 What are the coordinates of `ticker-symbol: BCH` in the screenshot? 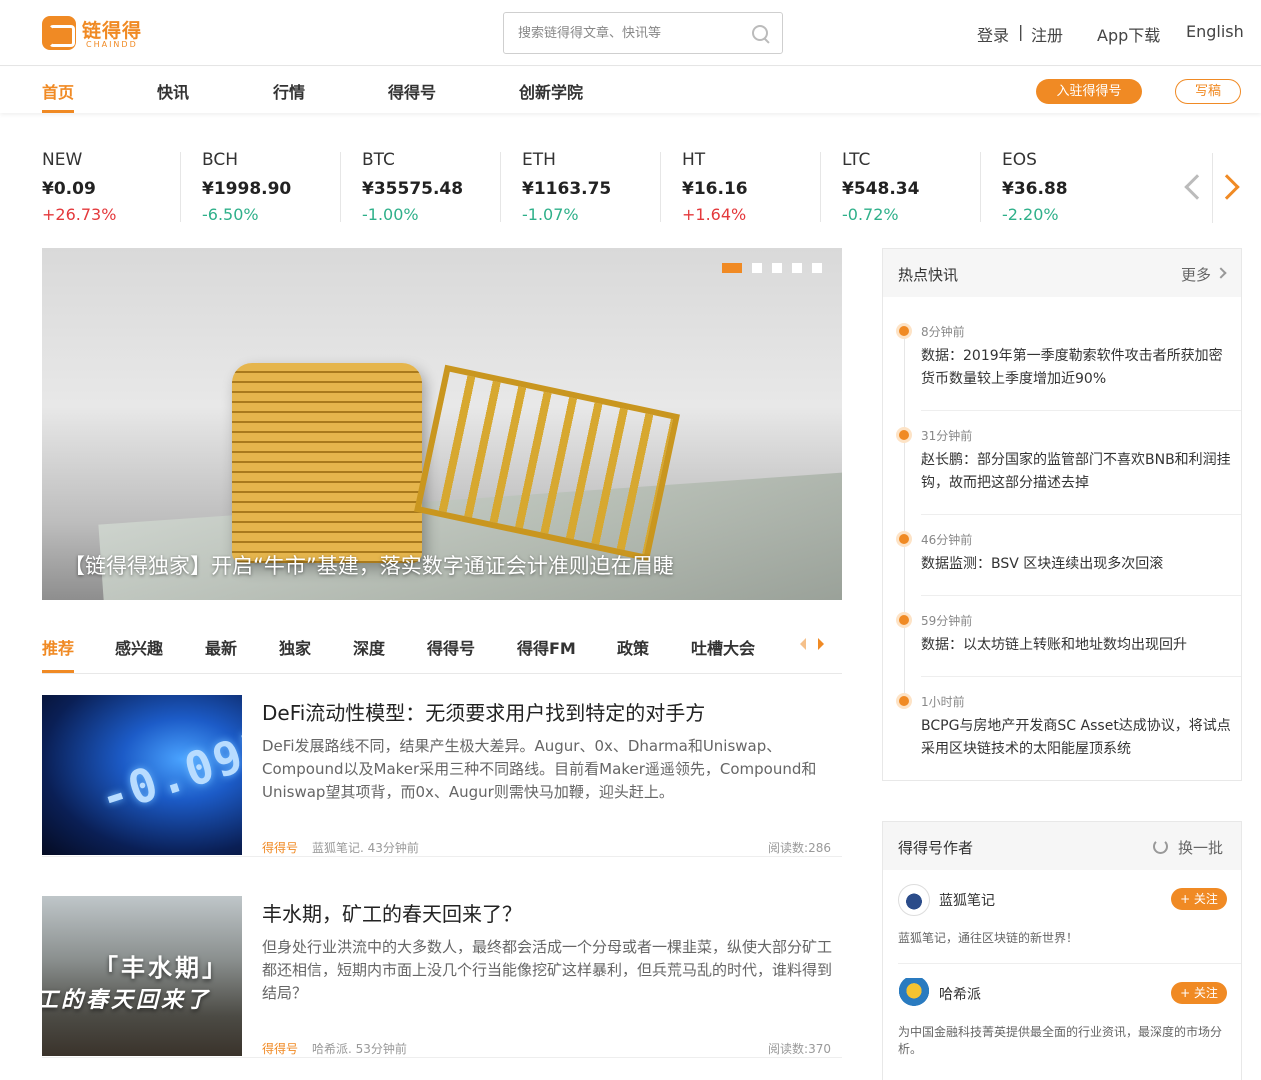 It's located at (220, 160).